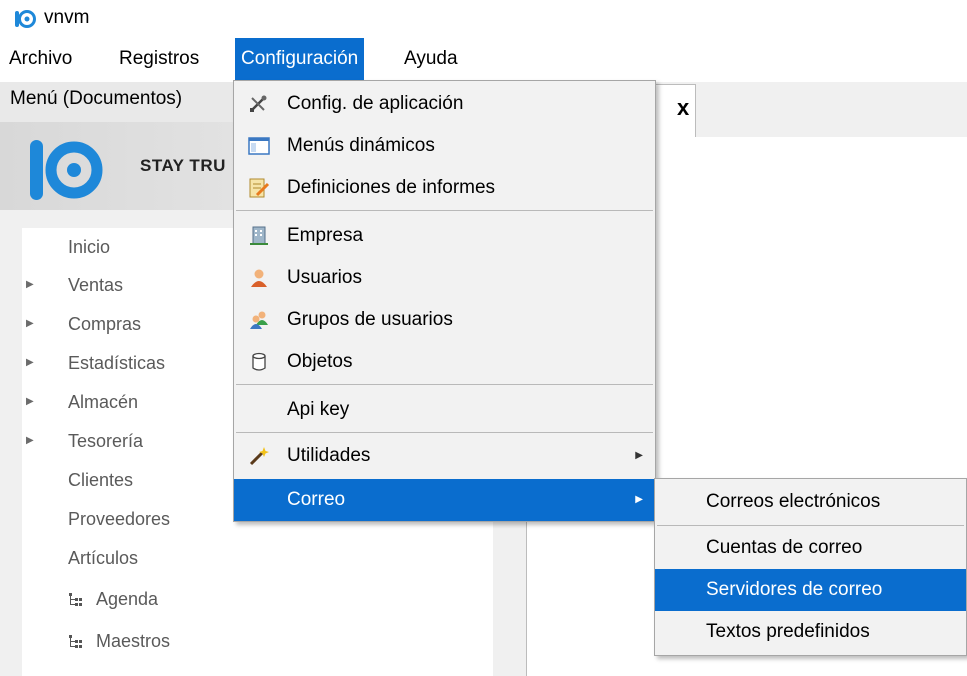  Describe the element at coordinates (103, 558) in the screenshot. I see `nav-label: Artículos` at that location.